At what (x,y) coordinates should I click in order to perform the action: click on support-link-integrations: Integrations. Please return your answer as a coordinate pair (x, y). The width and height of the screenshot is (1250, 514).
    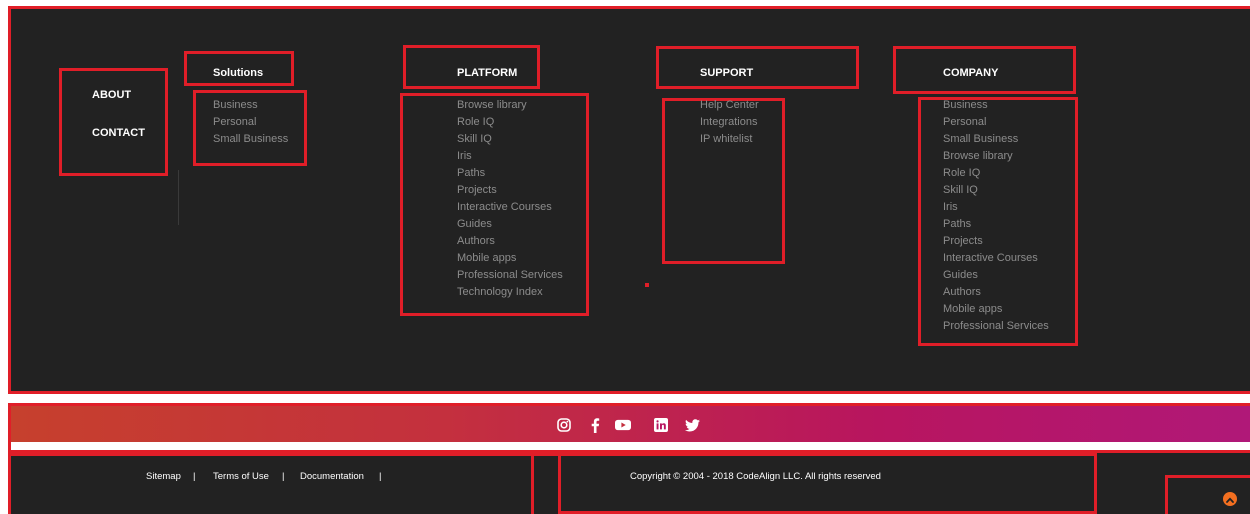
    Looking at the image, I should click on (729, 122).